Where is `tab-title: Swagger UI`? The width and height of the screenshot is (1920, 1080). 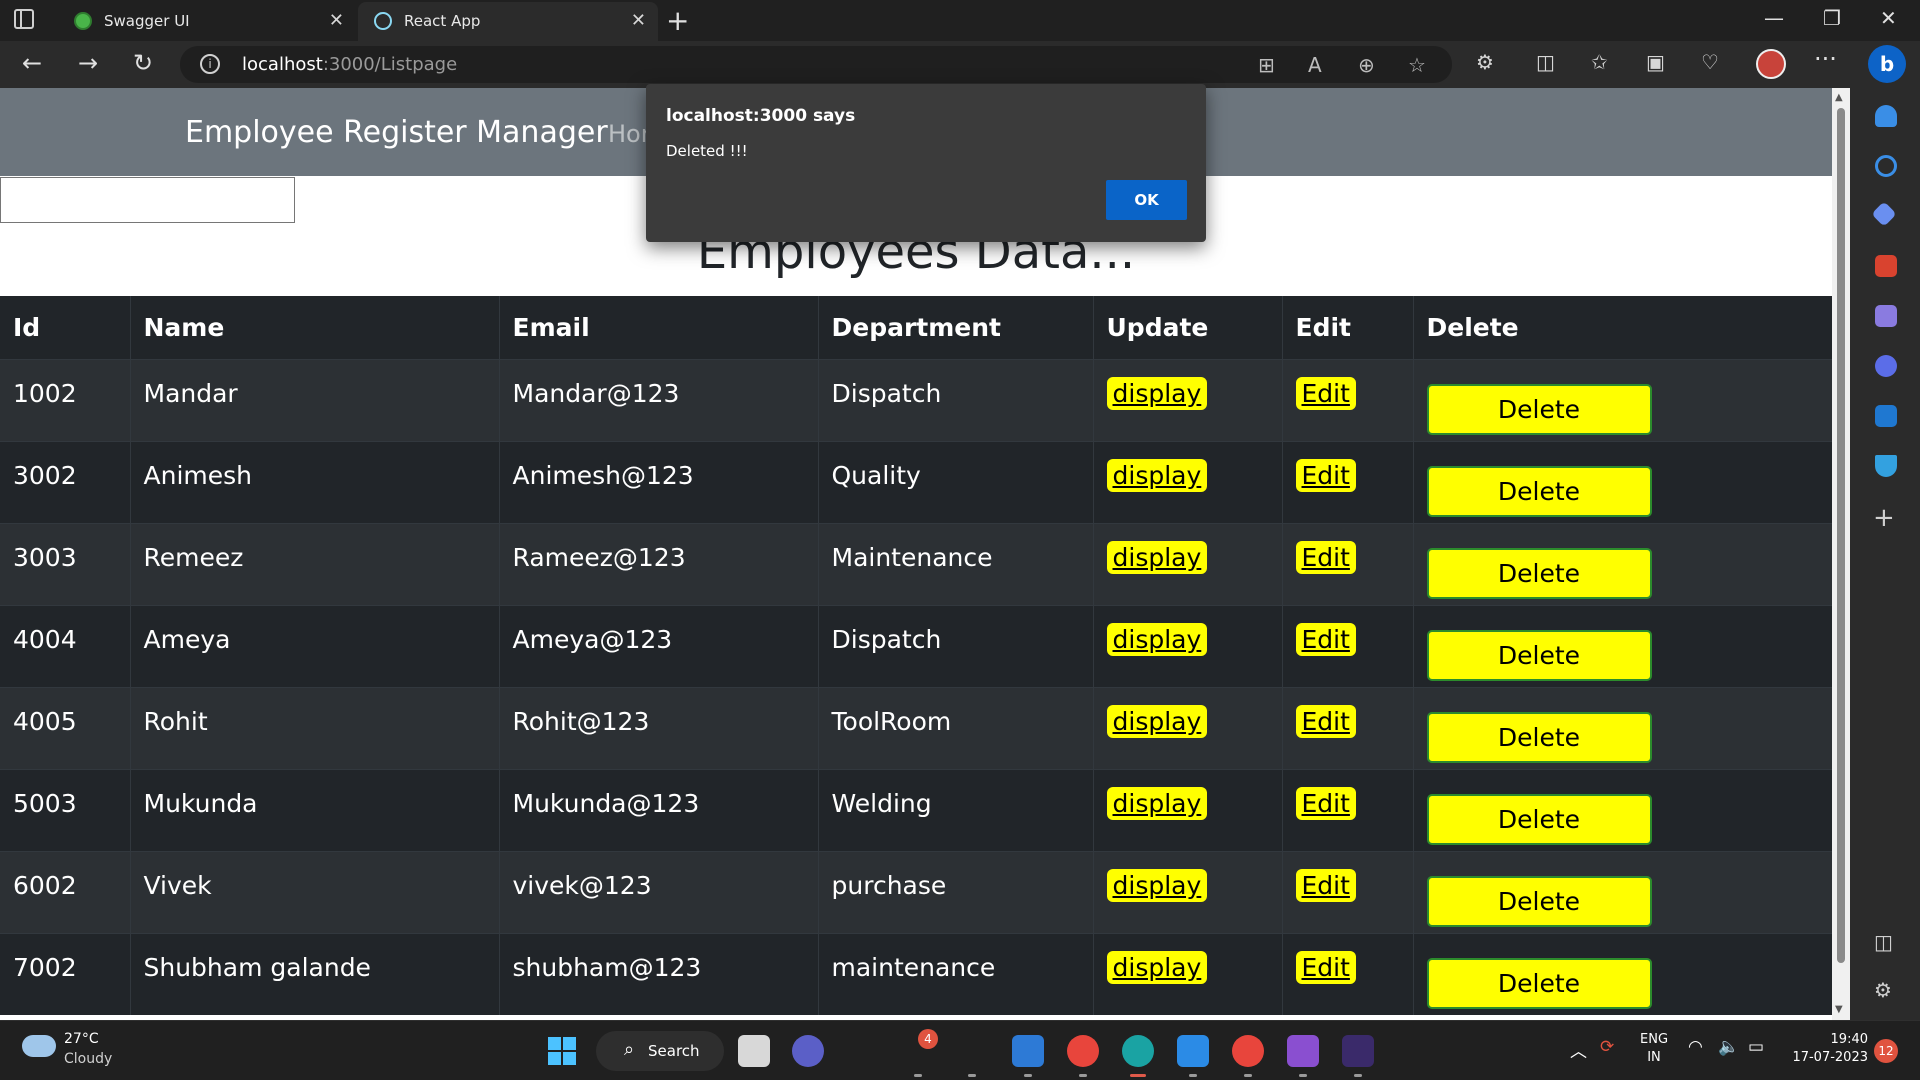 tab-title: Swagger UI is located at coordinates (147, 21).